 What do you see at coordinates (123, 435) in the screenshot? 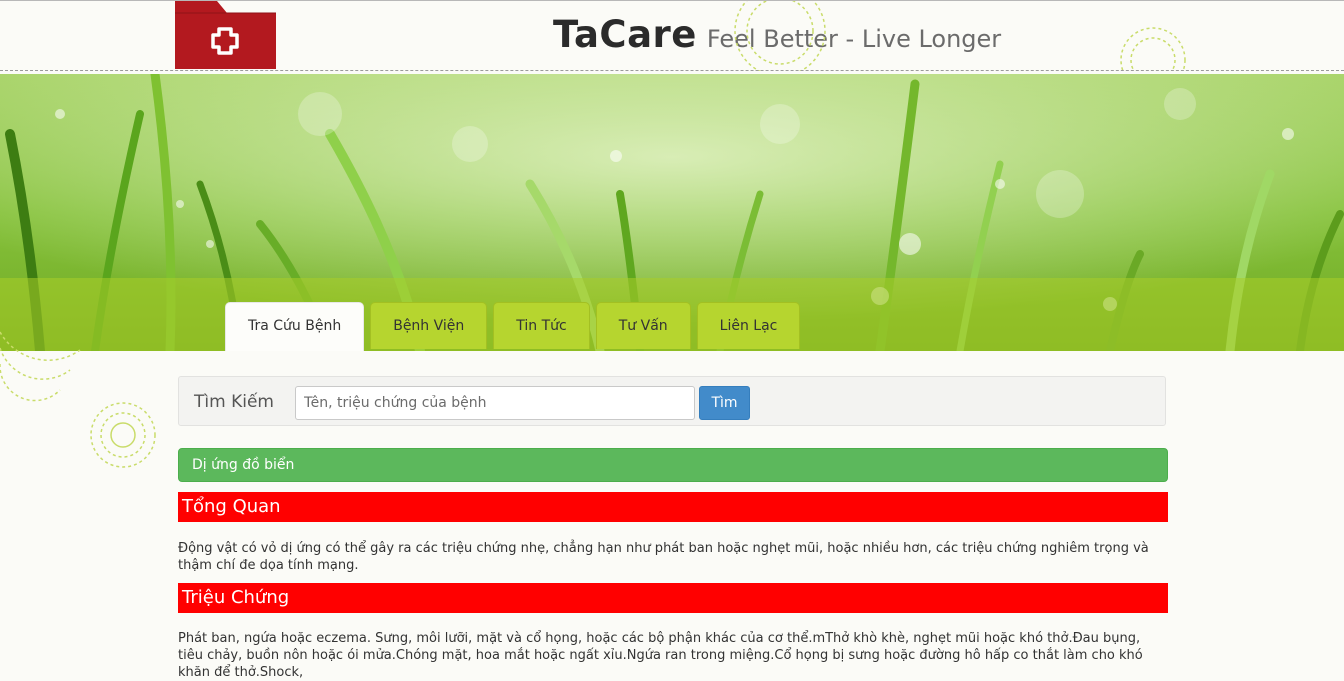
I see `decorative-circles-left` at bounding box center [123, 435].